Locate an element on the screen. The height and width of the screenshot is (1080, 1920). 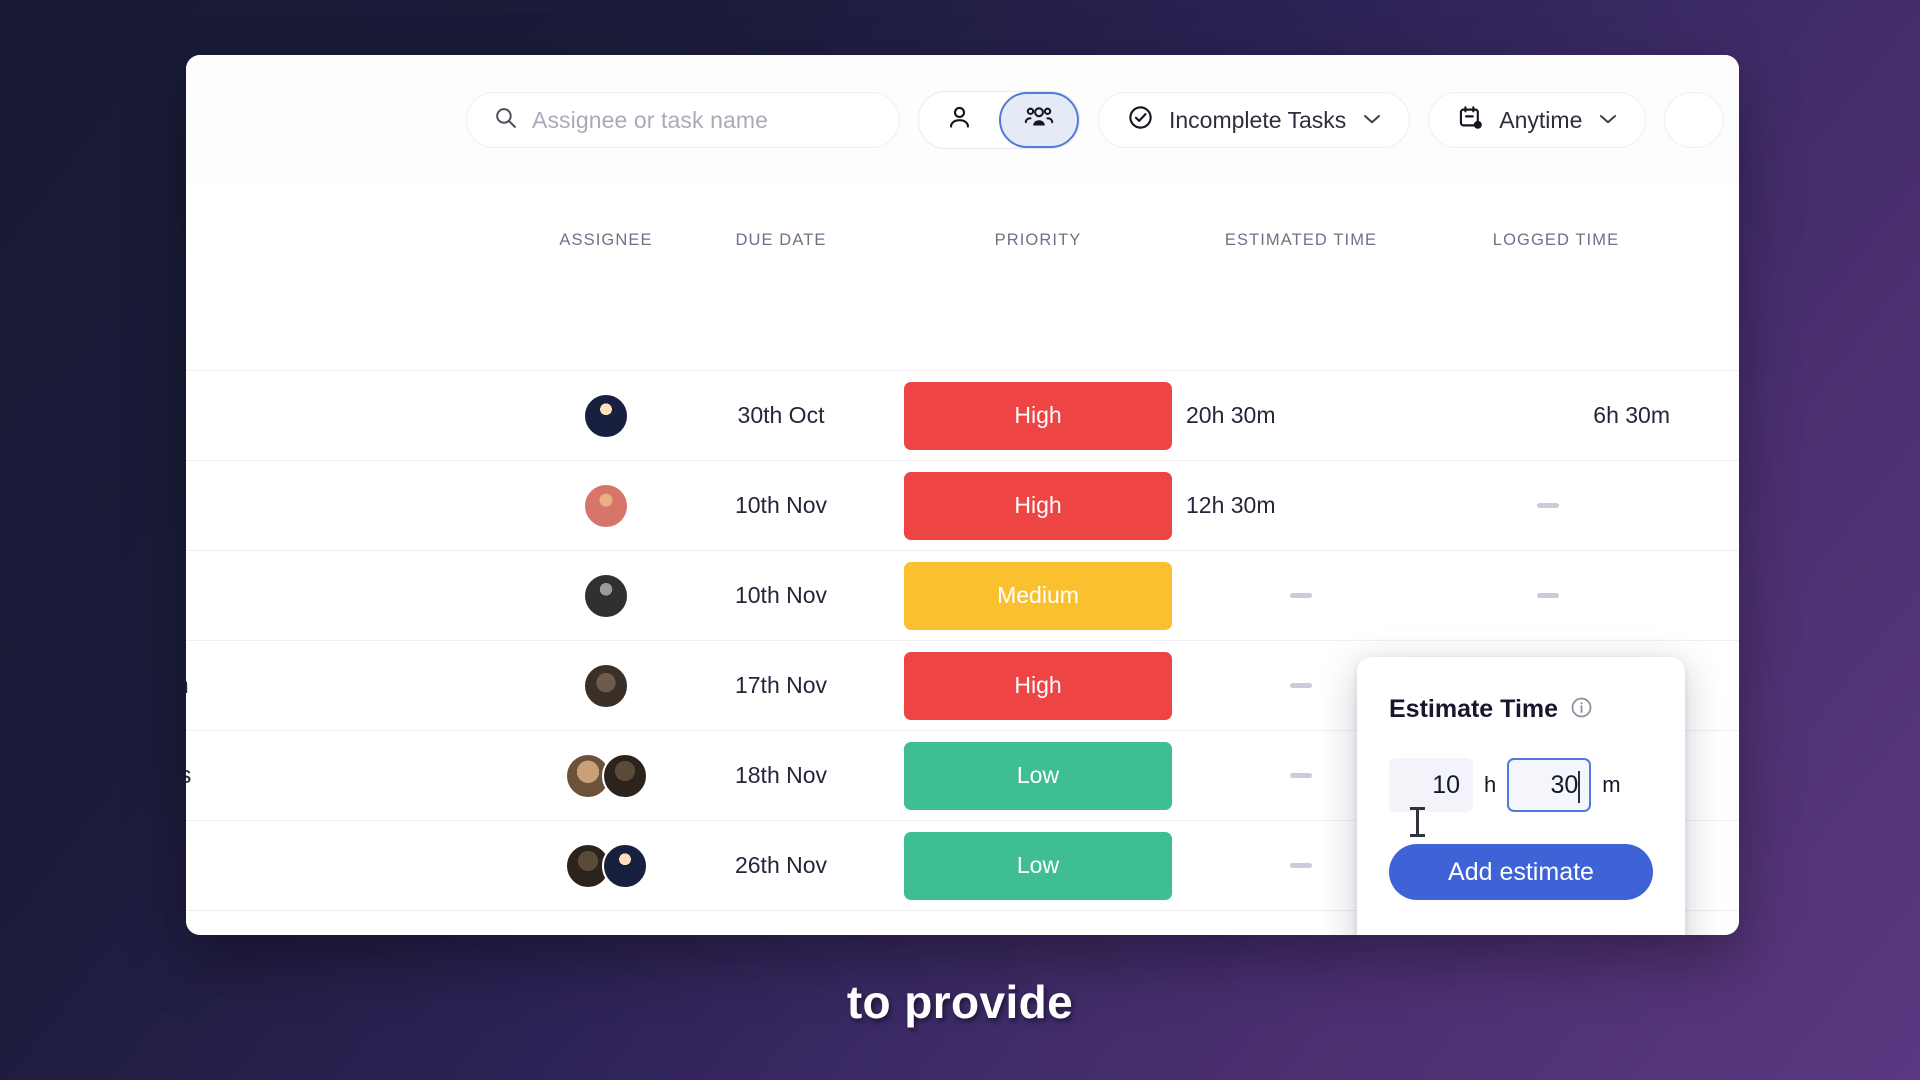
date-filter-button: Anytime is located at coordinates (1537, 120).